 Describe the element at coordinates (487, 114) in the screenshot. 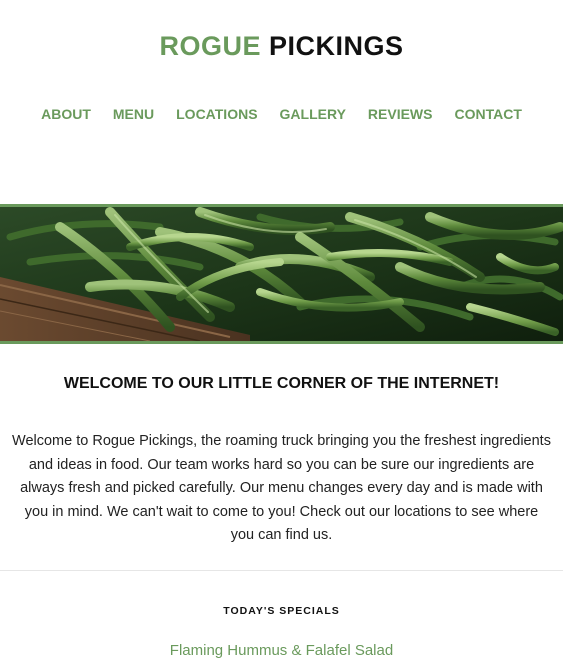

I see `nav-item-contact: CONTACT` at that location.